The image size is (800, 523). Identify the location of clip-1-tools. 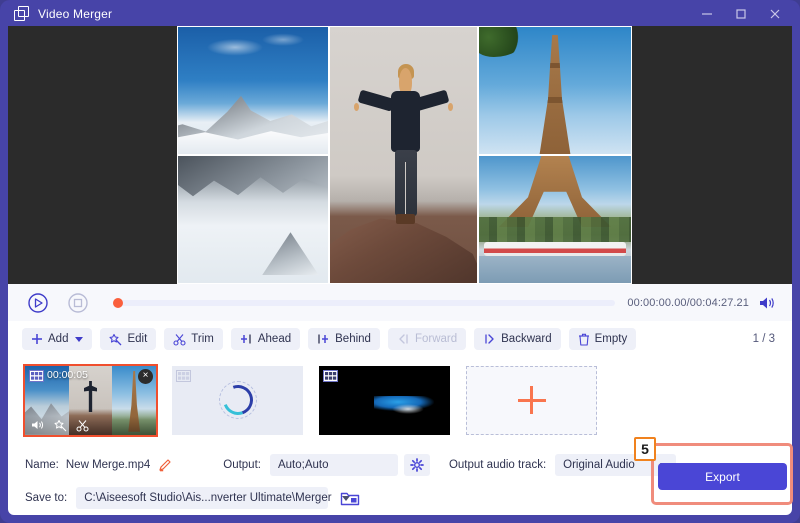
(90, 425).